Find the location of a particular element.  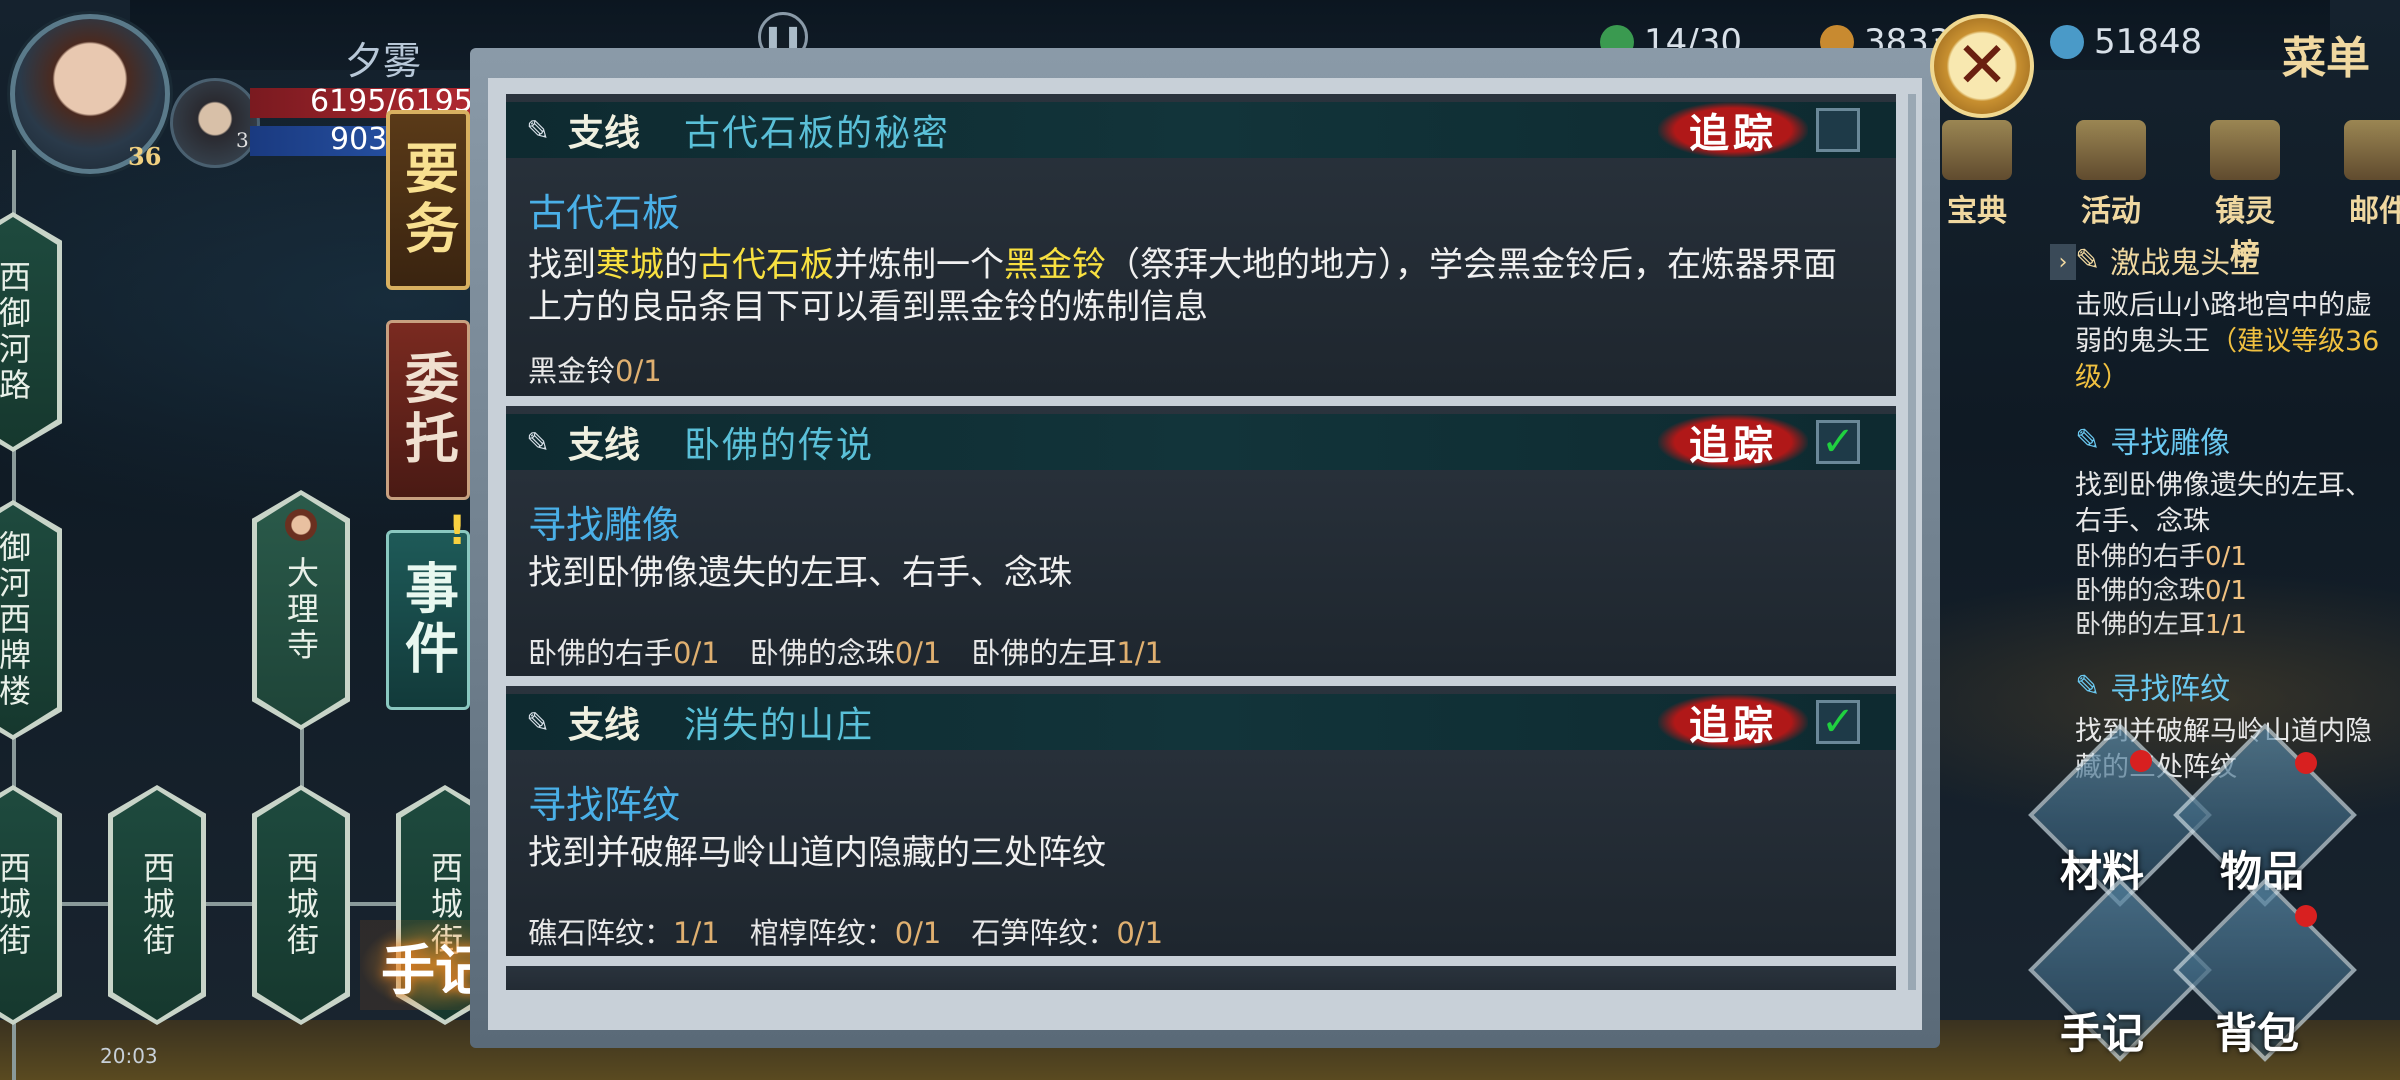

desc-text: 找到 is located at coordinates (562, 265).